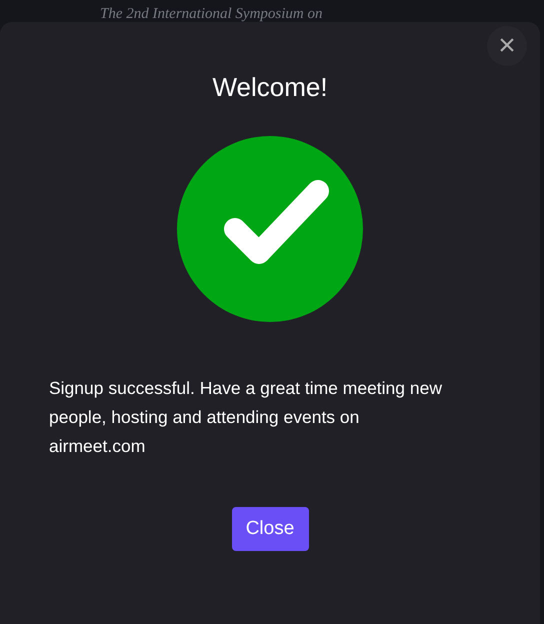  I want to click on modal-title: Welcome!, so click(270, 88).